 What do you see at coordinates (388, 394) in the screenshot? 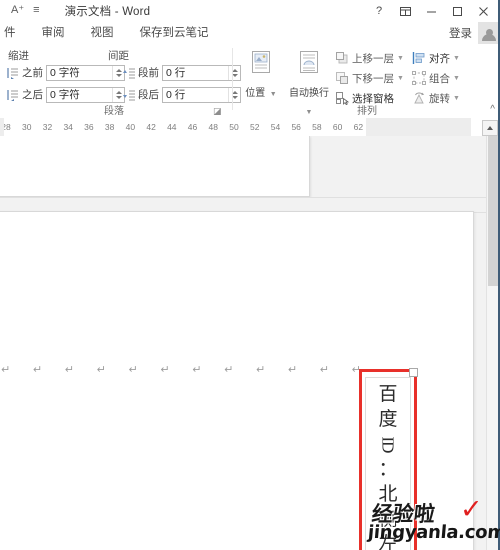
I see `textbox-character: 百` at bounding box center [388, 394].